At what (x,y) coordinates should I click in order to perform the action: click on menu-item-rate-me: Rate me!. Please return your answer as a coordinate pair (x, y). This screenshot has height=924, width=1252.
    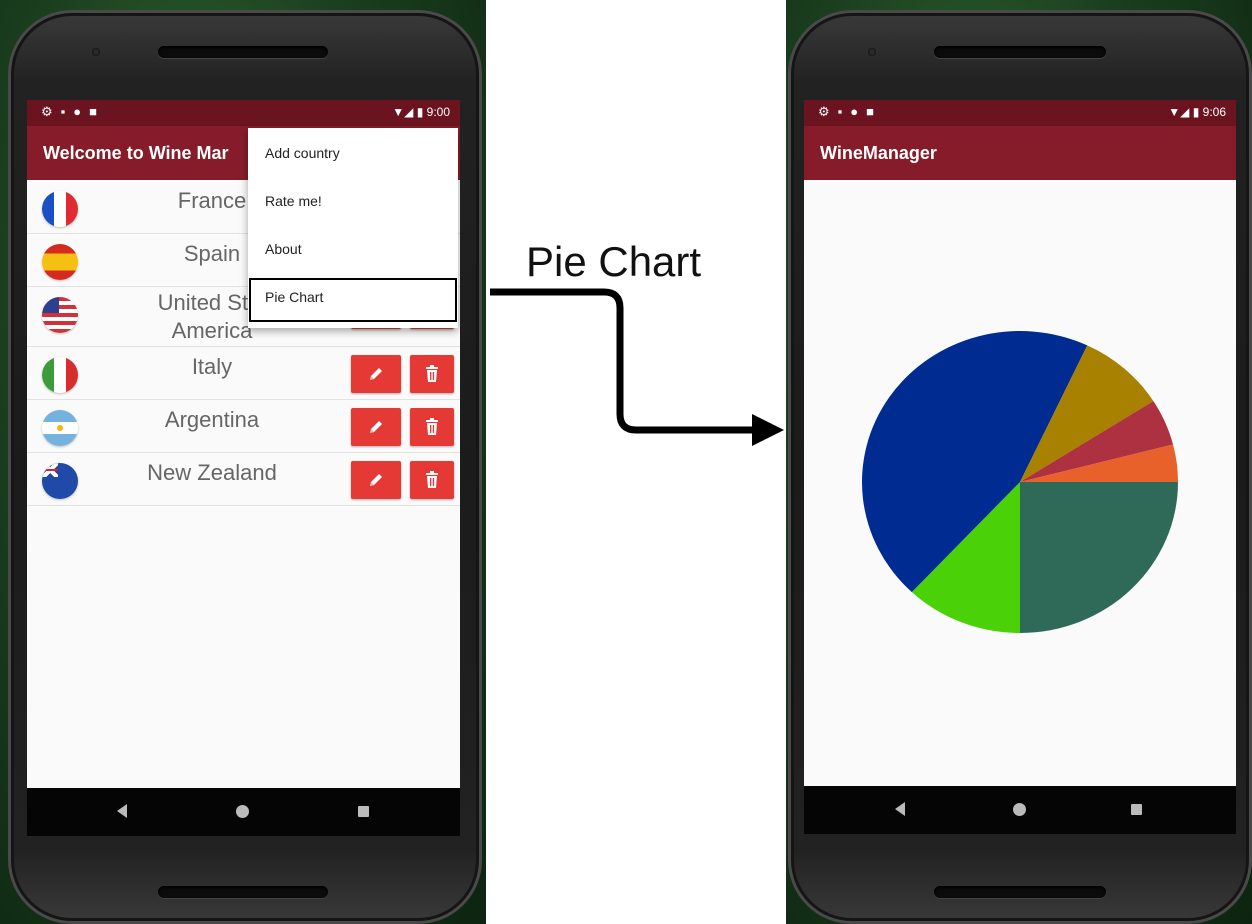
    Looking at the image, I should click on (353, 202).